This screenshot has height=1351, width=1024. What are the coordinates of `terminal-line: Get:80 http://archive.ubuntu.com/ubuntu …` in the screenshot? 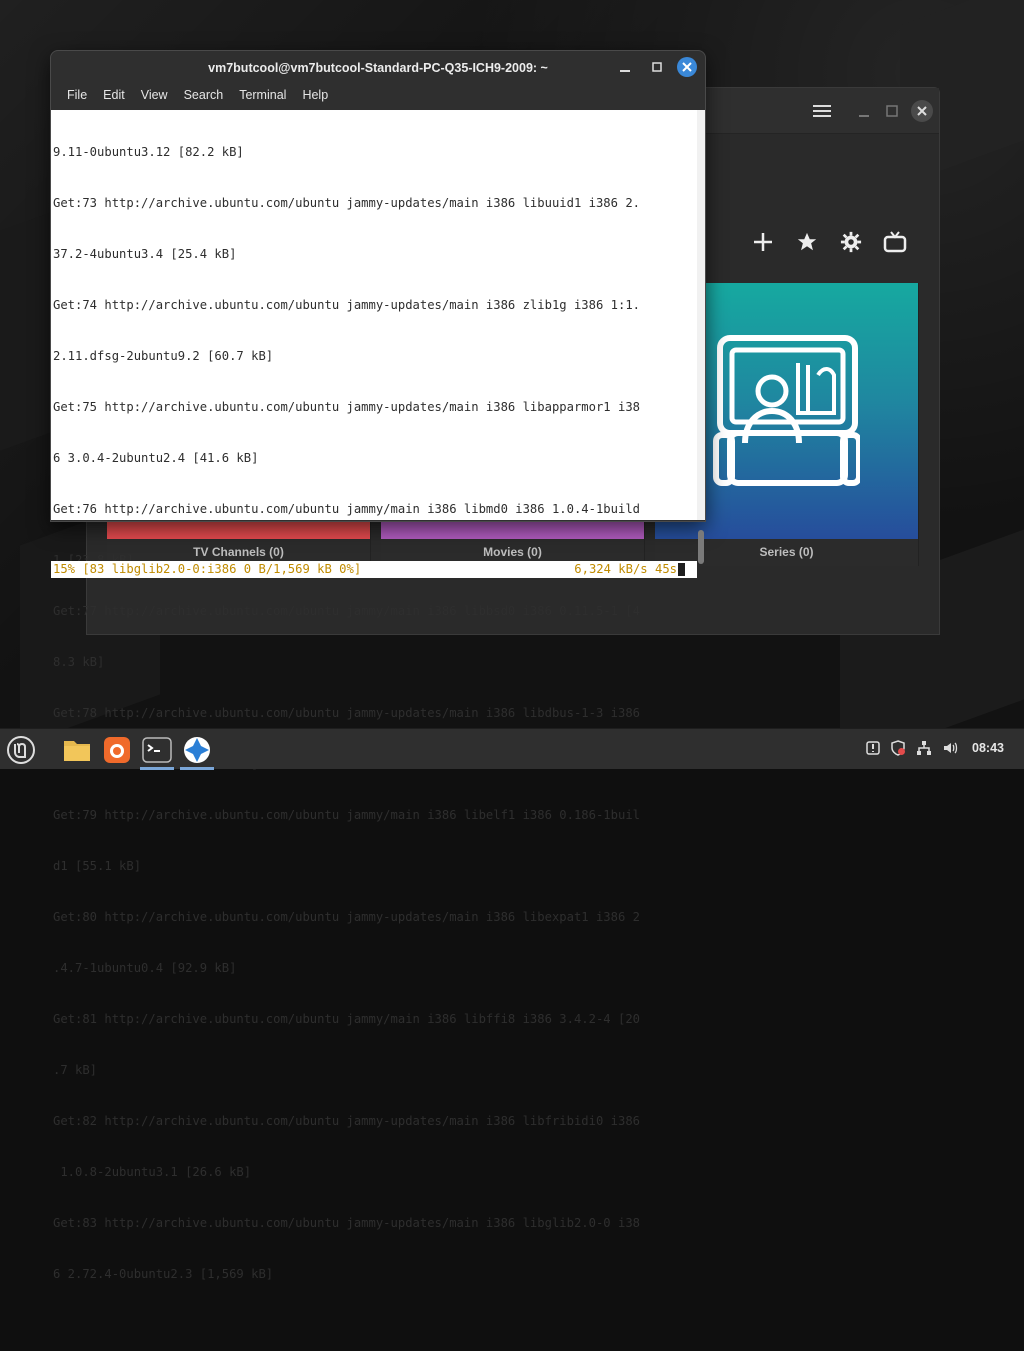 It's located at (346, 917).